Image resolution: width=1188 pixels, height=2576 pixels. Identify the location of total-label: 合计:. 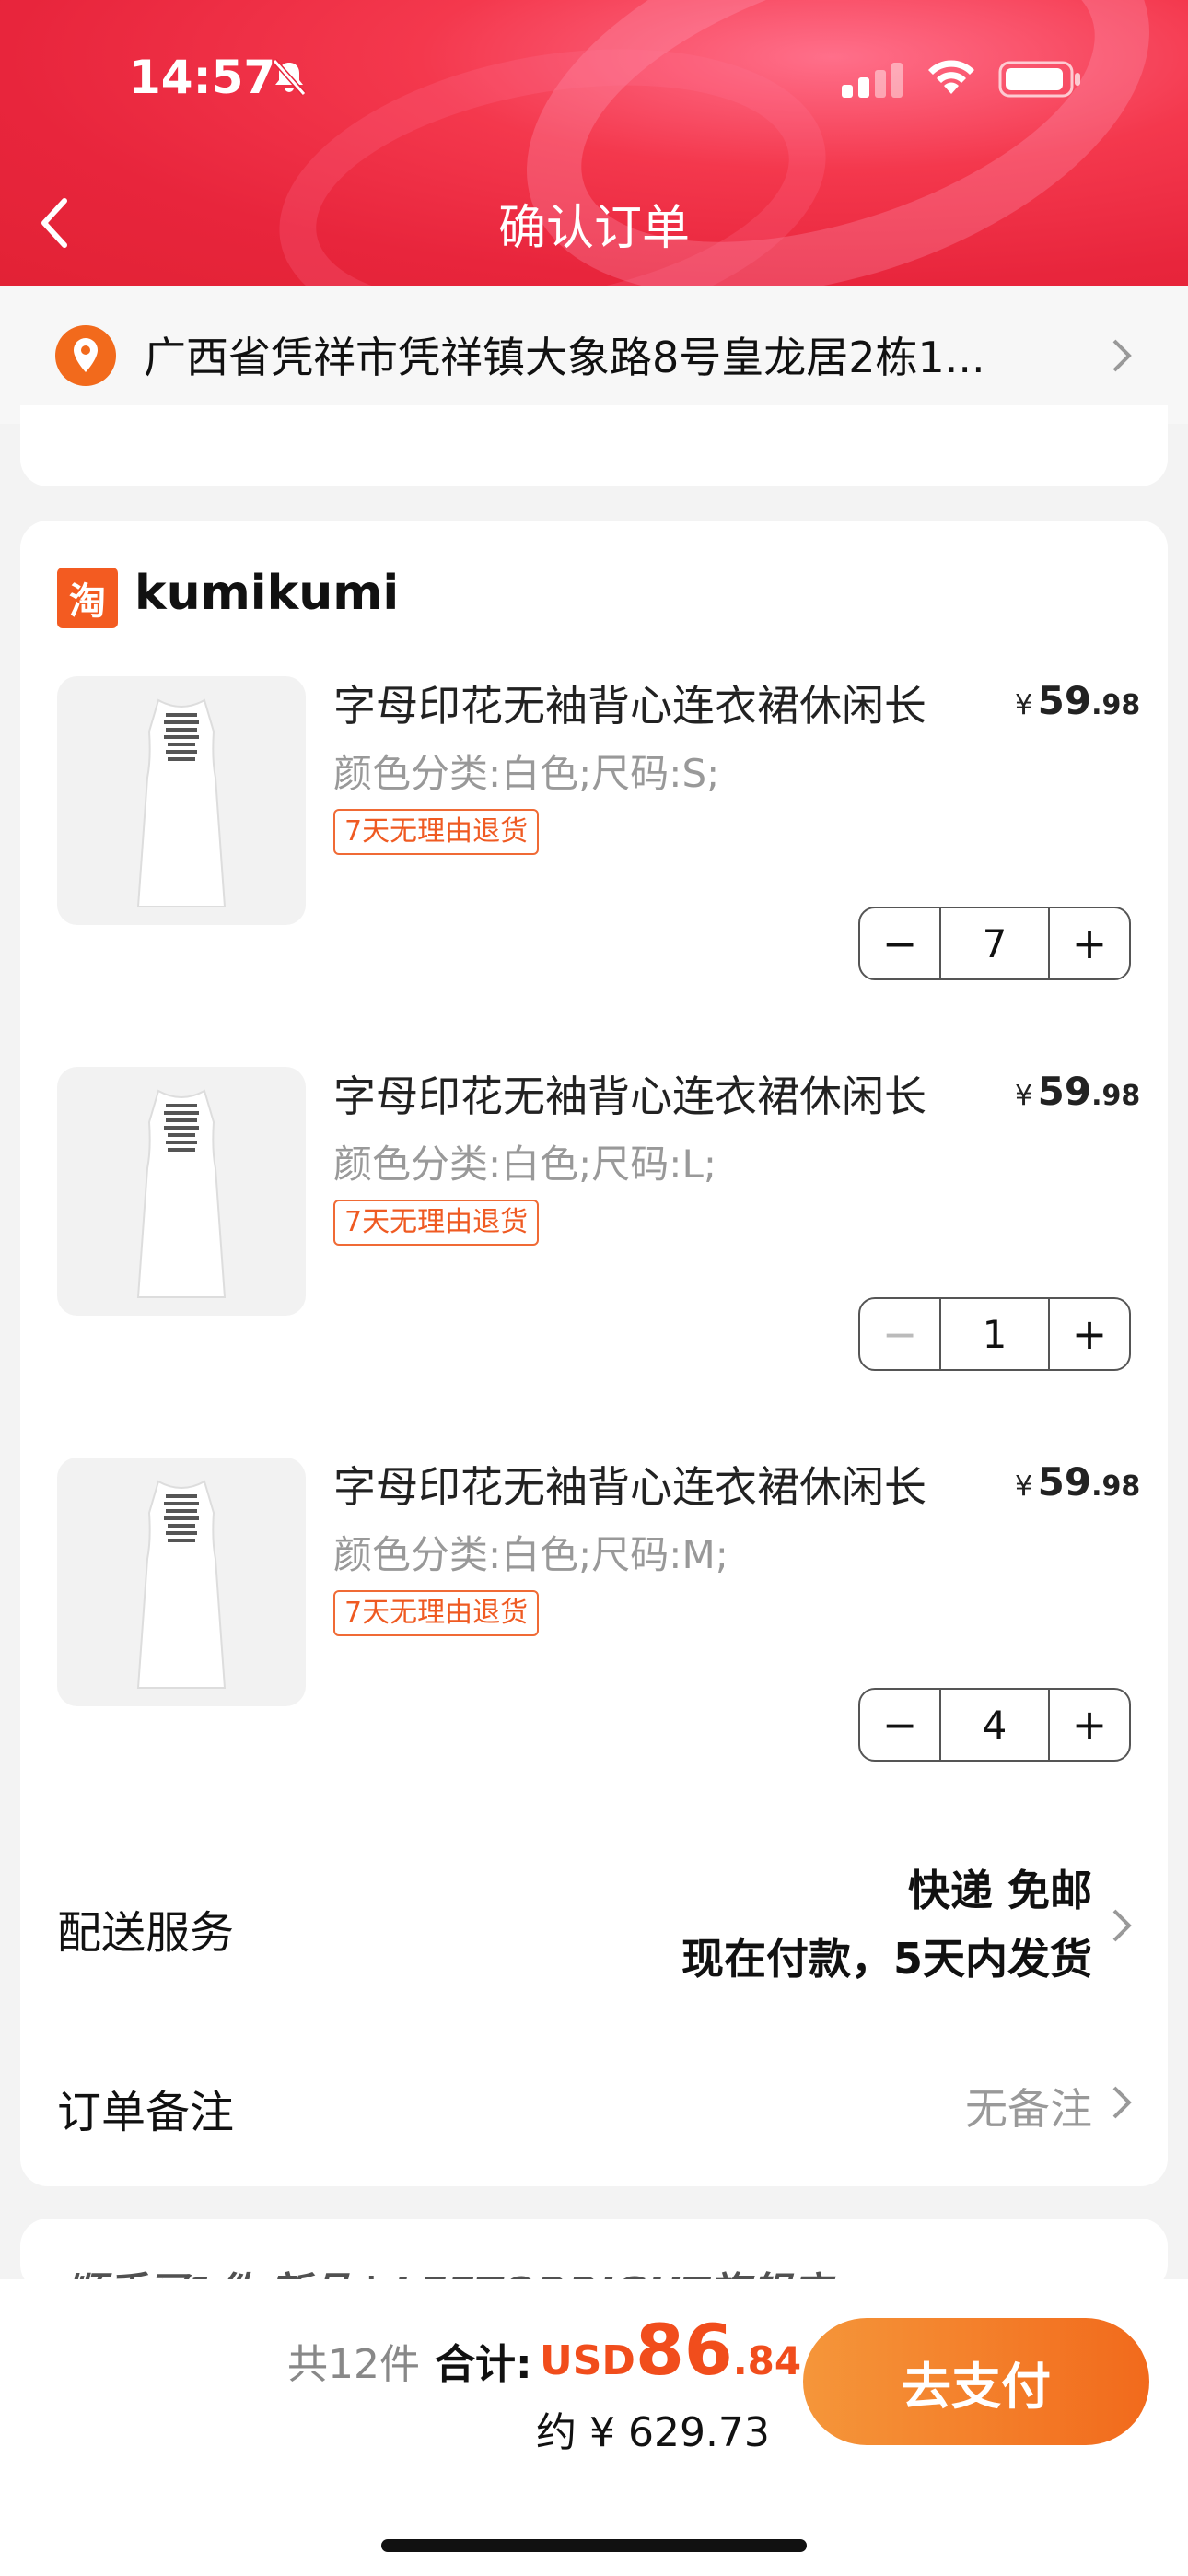
(483, 2364).